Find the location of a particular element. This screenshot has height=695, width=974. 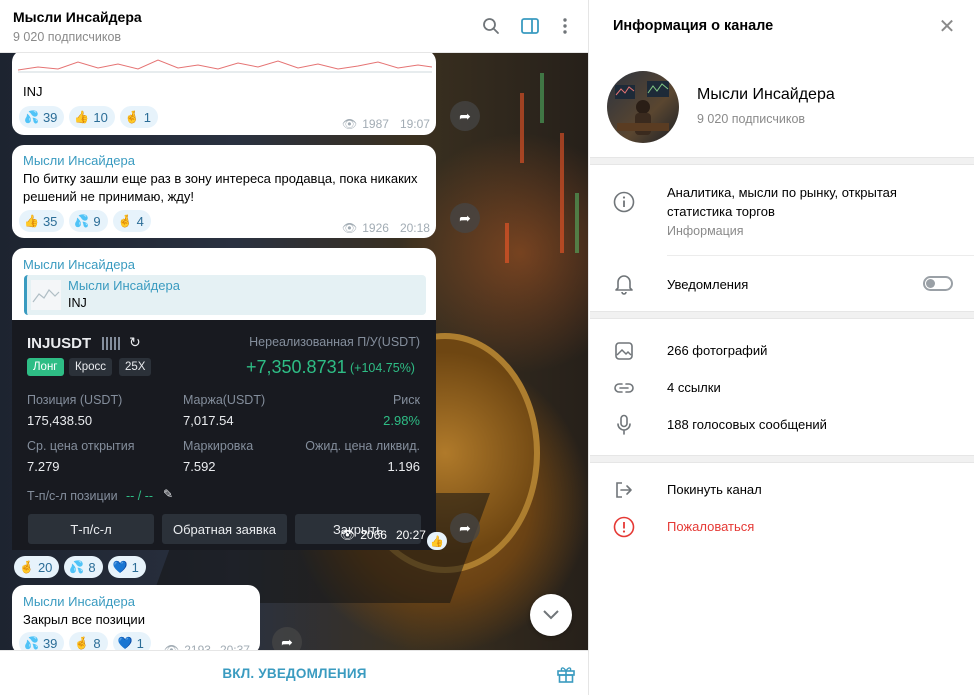

reaction-chip: 💦 39 is located at coordinates (42, 117).